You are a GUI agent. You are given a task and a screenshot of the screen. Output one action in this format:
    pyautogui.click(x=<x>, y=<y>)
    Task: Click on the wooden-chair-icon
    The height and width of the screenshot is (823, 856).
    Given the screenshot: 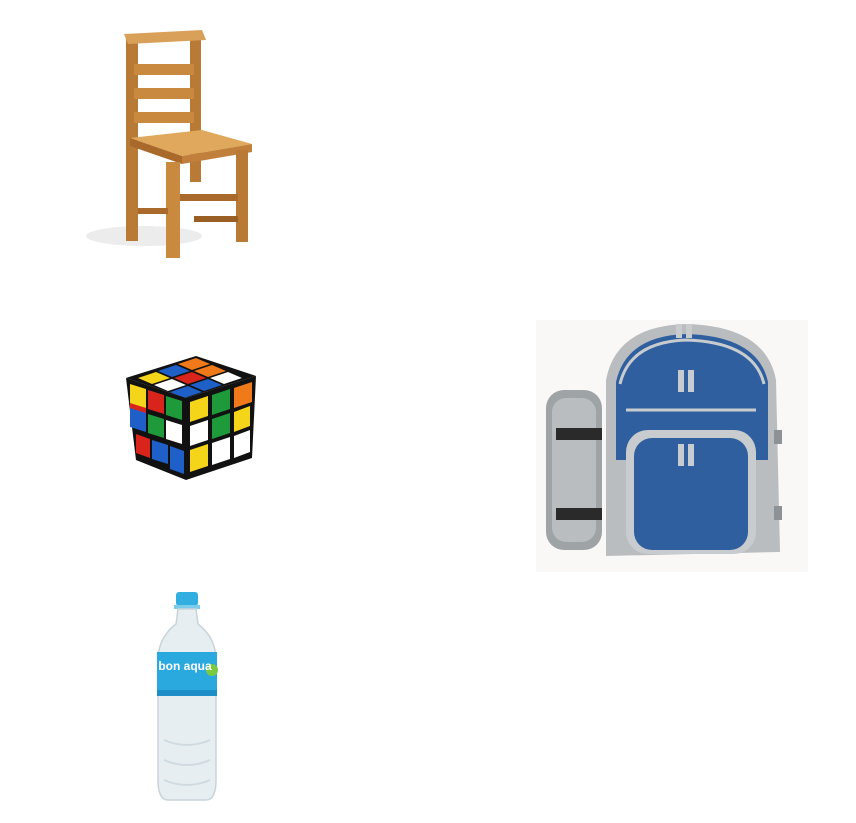 What is the action you would take?
    pyautogui.click(x=172, y=143)
    